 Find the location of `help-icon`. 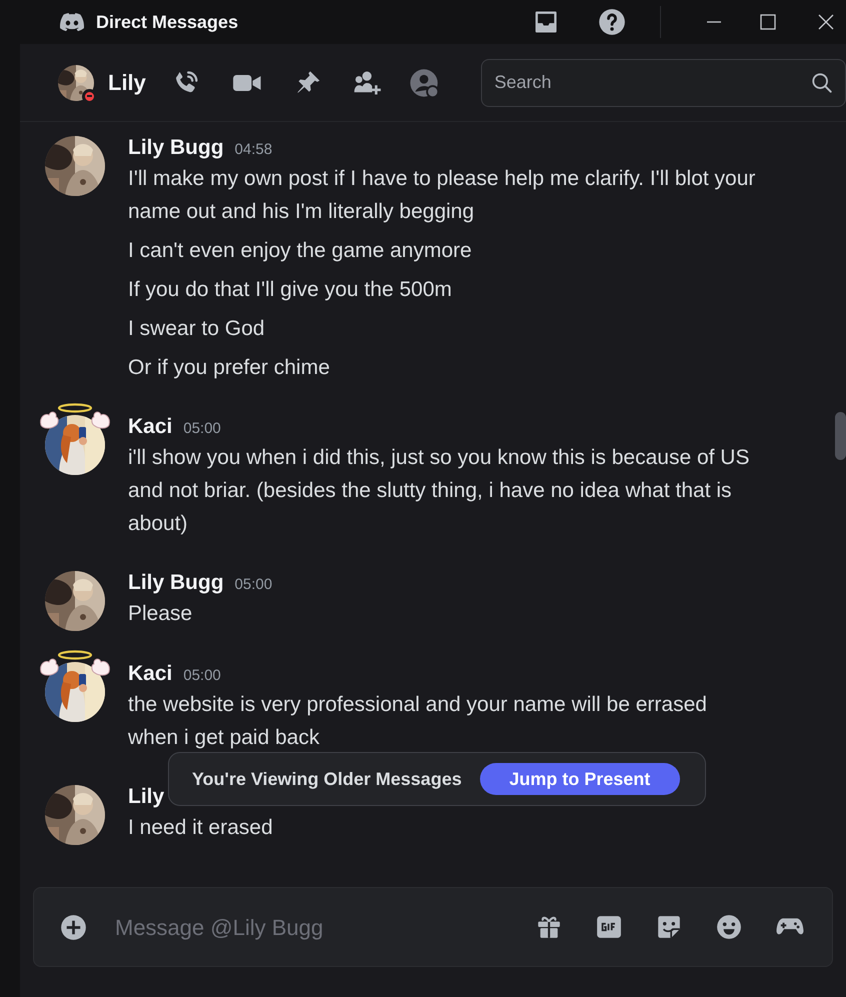

help-icon is located at coordinates (612, 22).